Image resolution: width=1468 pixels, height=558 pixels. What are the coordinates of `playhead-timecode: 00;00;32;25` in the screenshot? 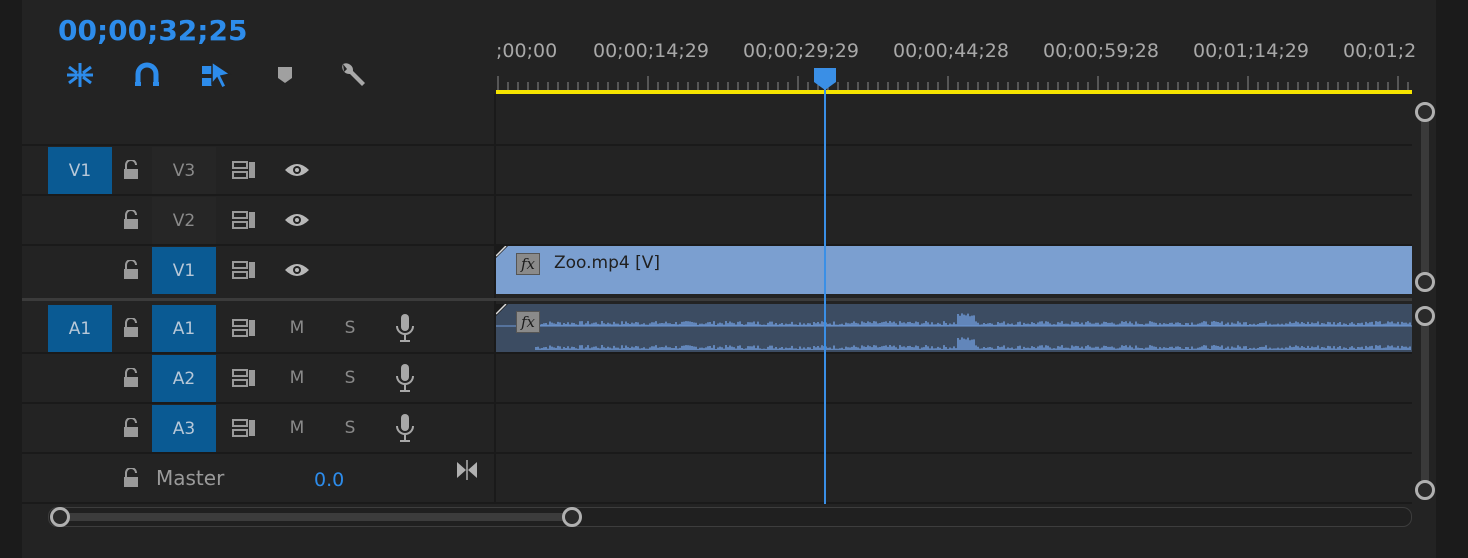 It's located at (152, 30).